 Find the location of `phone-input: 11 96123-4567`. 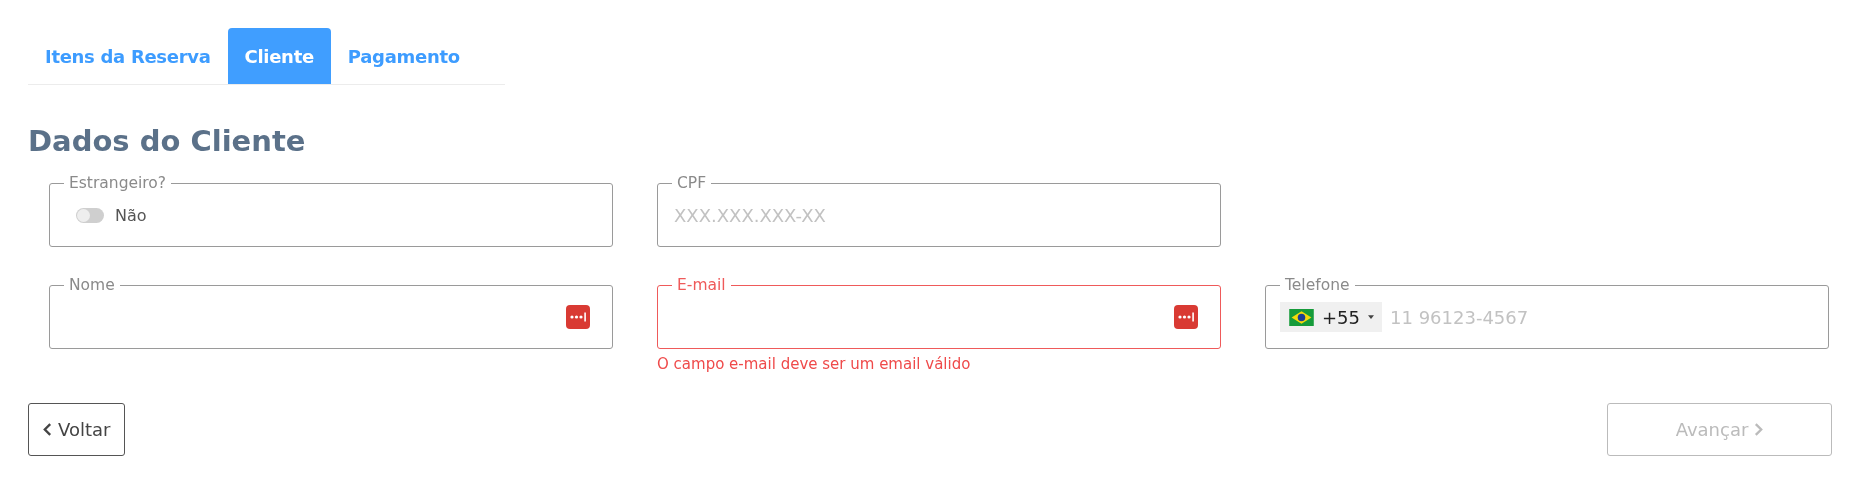

phone-input: 11 96123-4567 is located at coordinates (1601, 317).